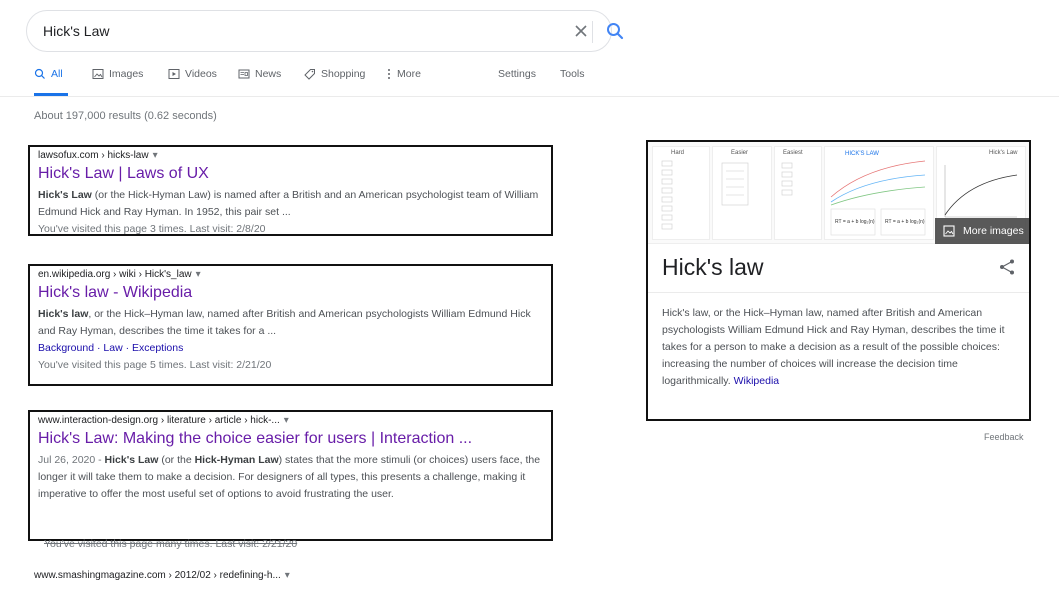 The width and height of the screenshot is (1059, 589). Describe the element at coordinates (993, 231) in the screenshot. I see `more-images-label: More images` at that location.